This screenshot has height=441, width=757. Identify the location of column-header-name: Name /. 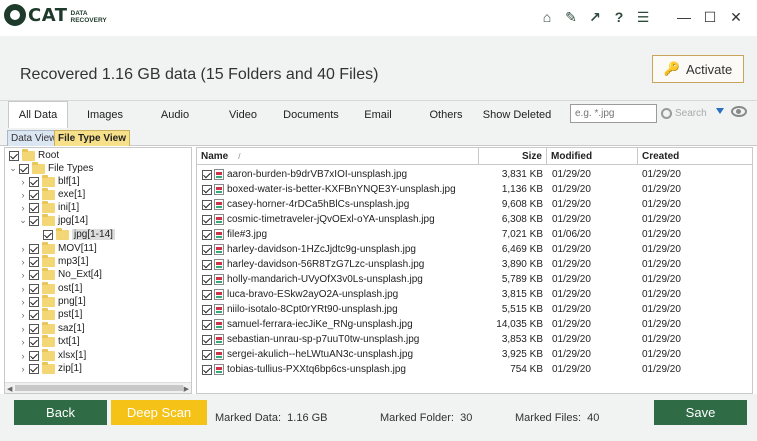
(338, 156).